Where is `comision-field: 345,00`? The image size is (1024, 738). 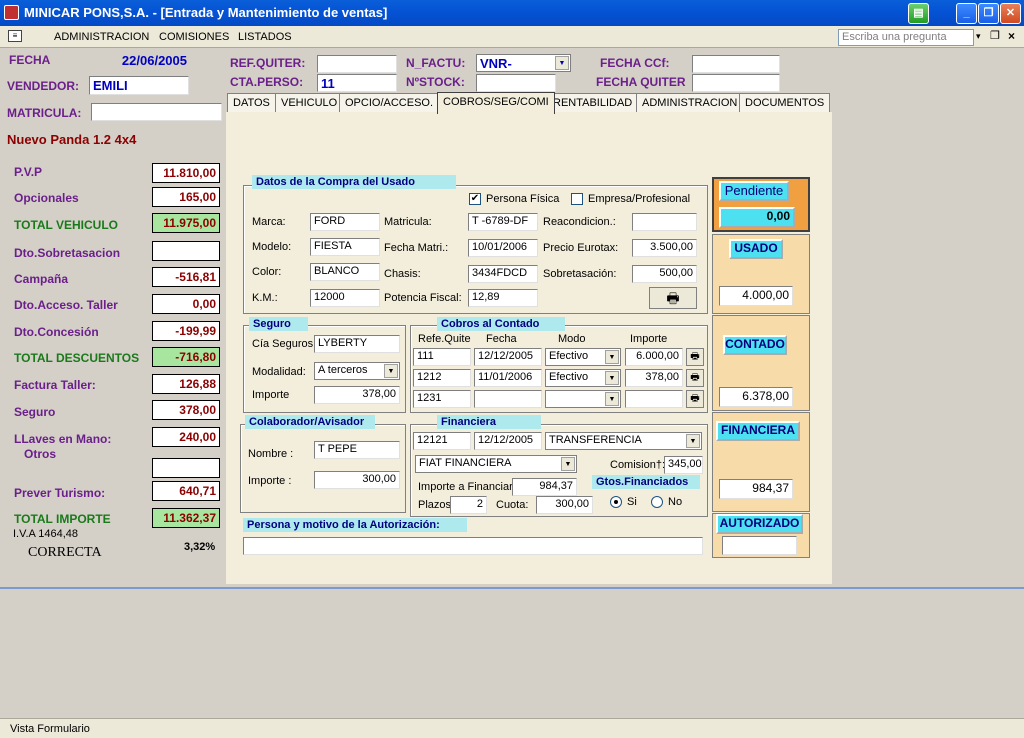 comision-field: 345,00 is located at coordinates (683, 465).